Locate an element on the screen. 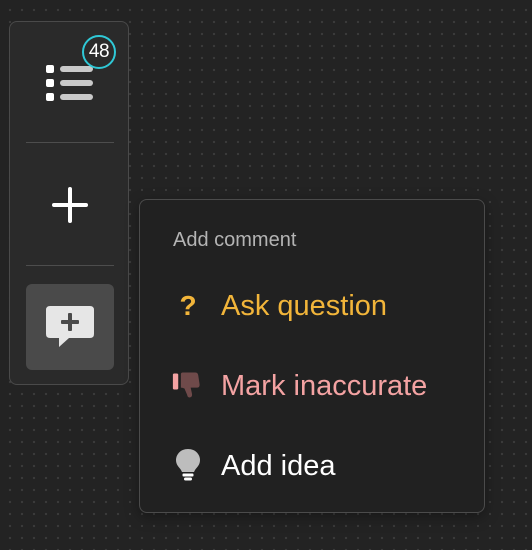 This screenshot has height=550, width=532. add-button is located at coordinates (70, 205).